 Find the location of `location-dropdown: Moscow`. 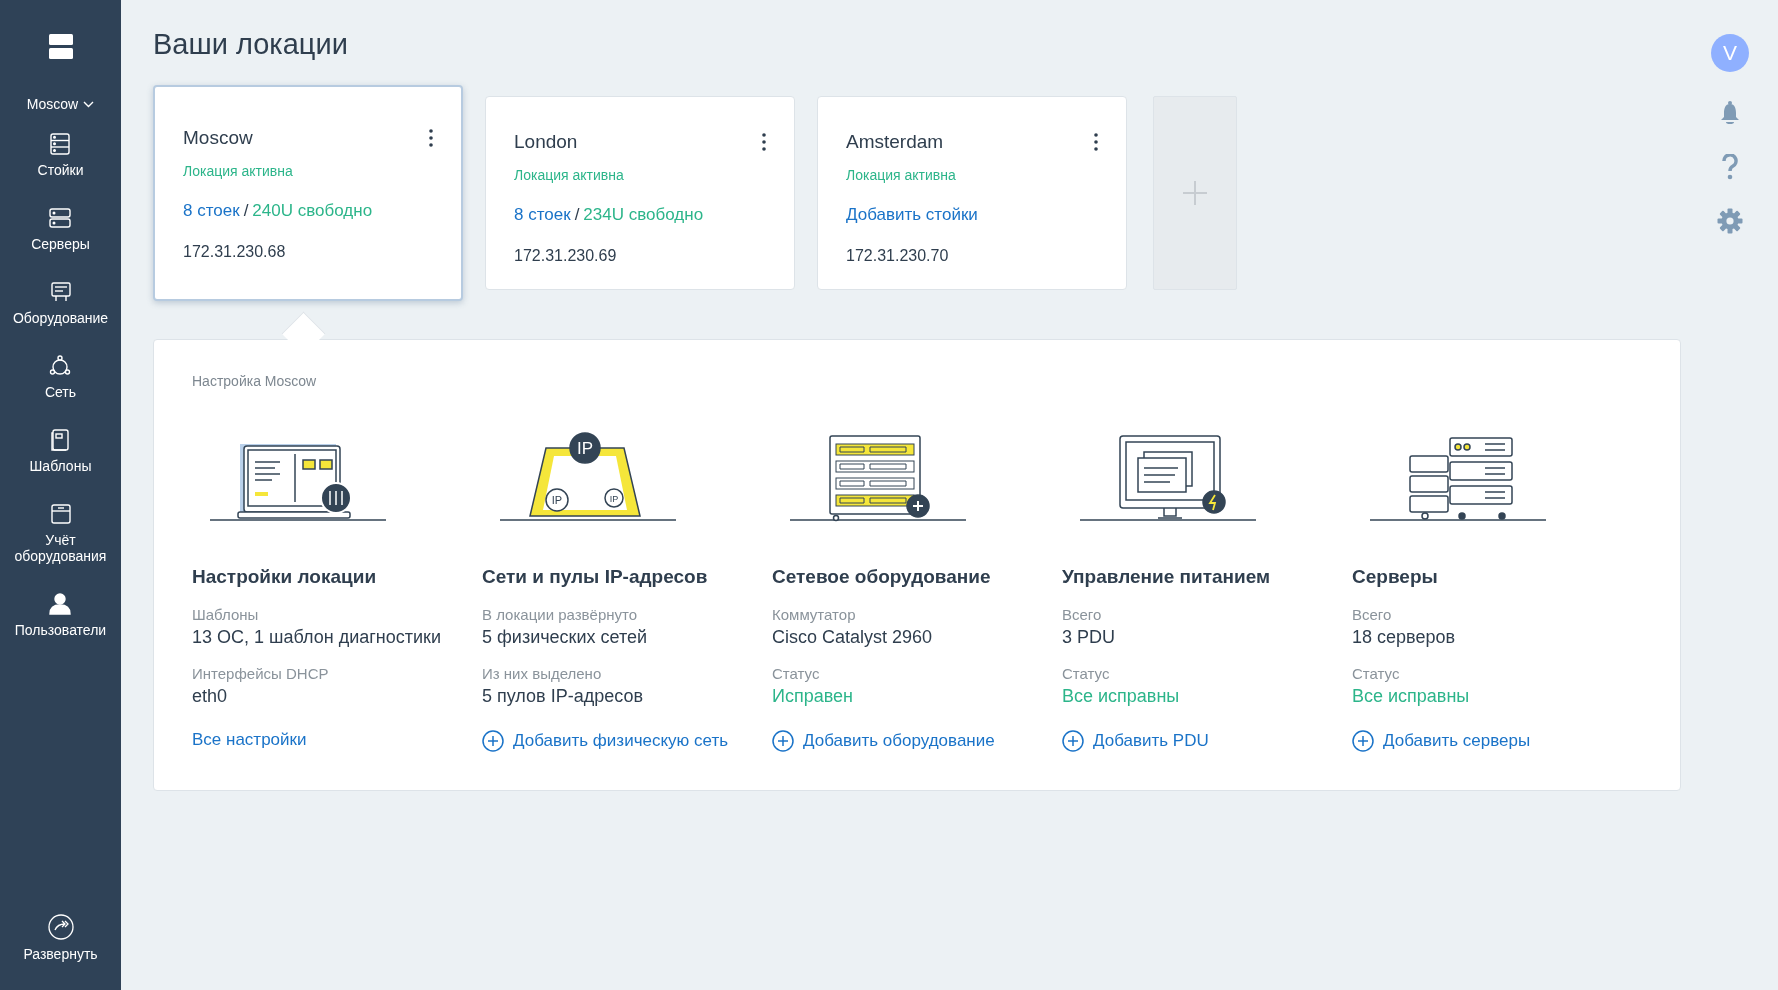

location-dropdown: Moscow is located at coordinates (60, 104).